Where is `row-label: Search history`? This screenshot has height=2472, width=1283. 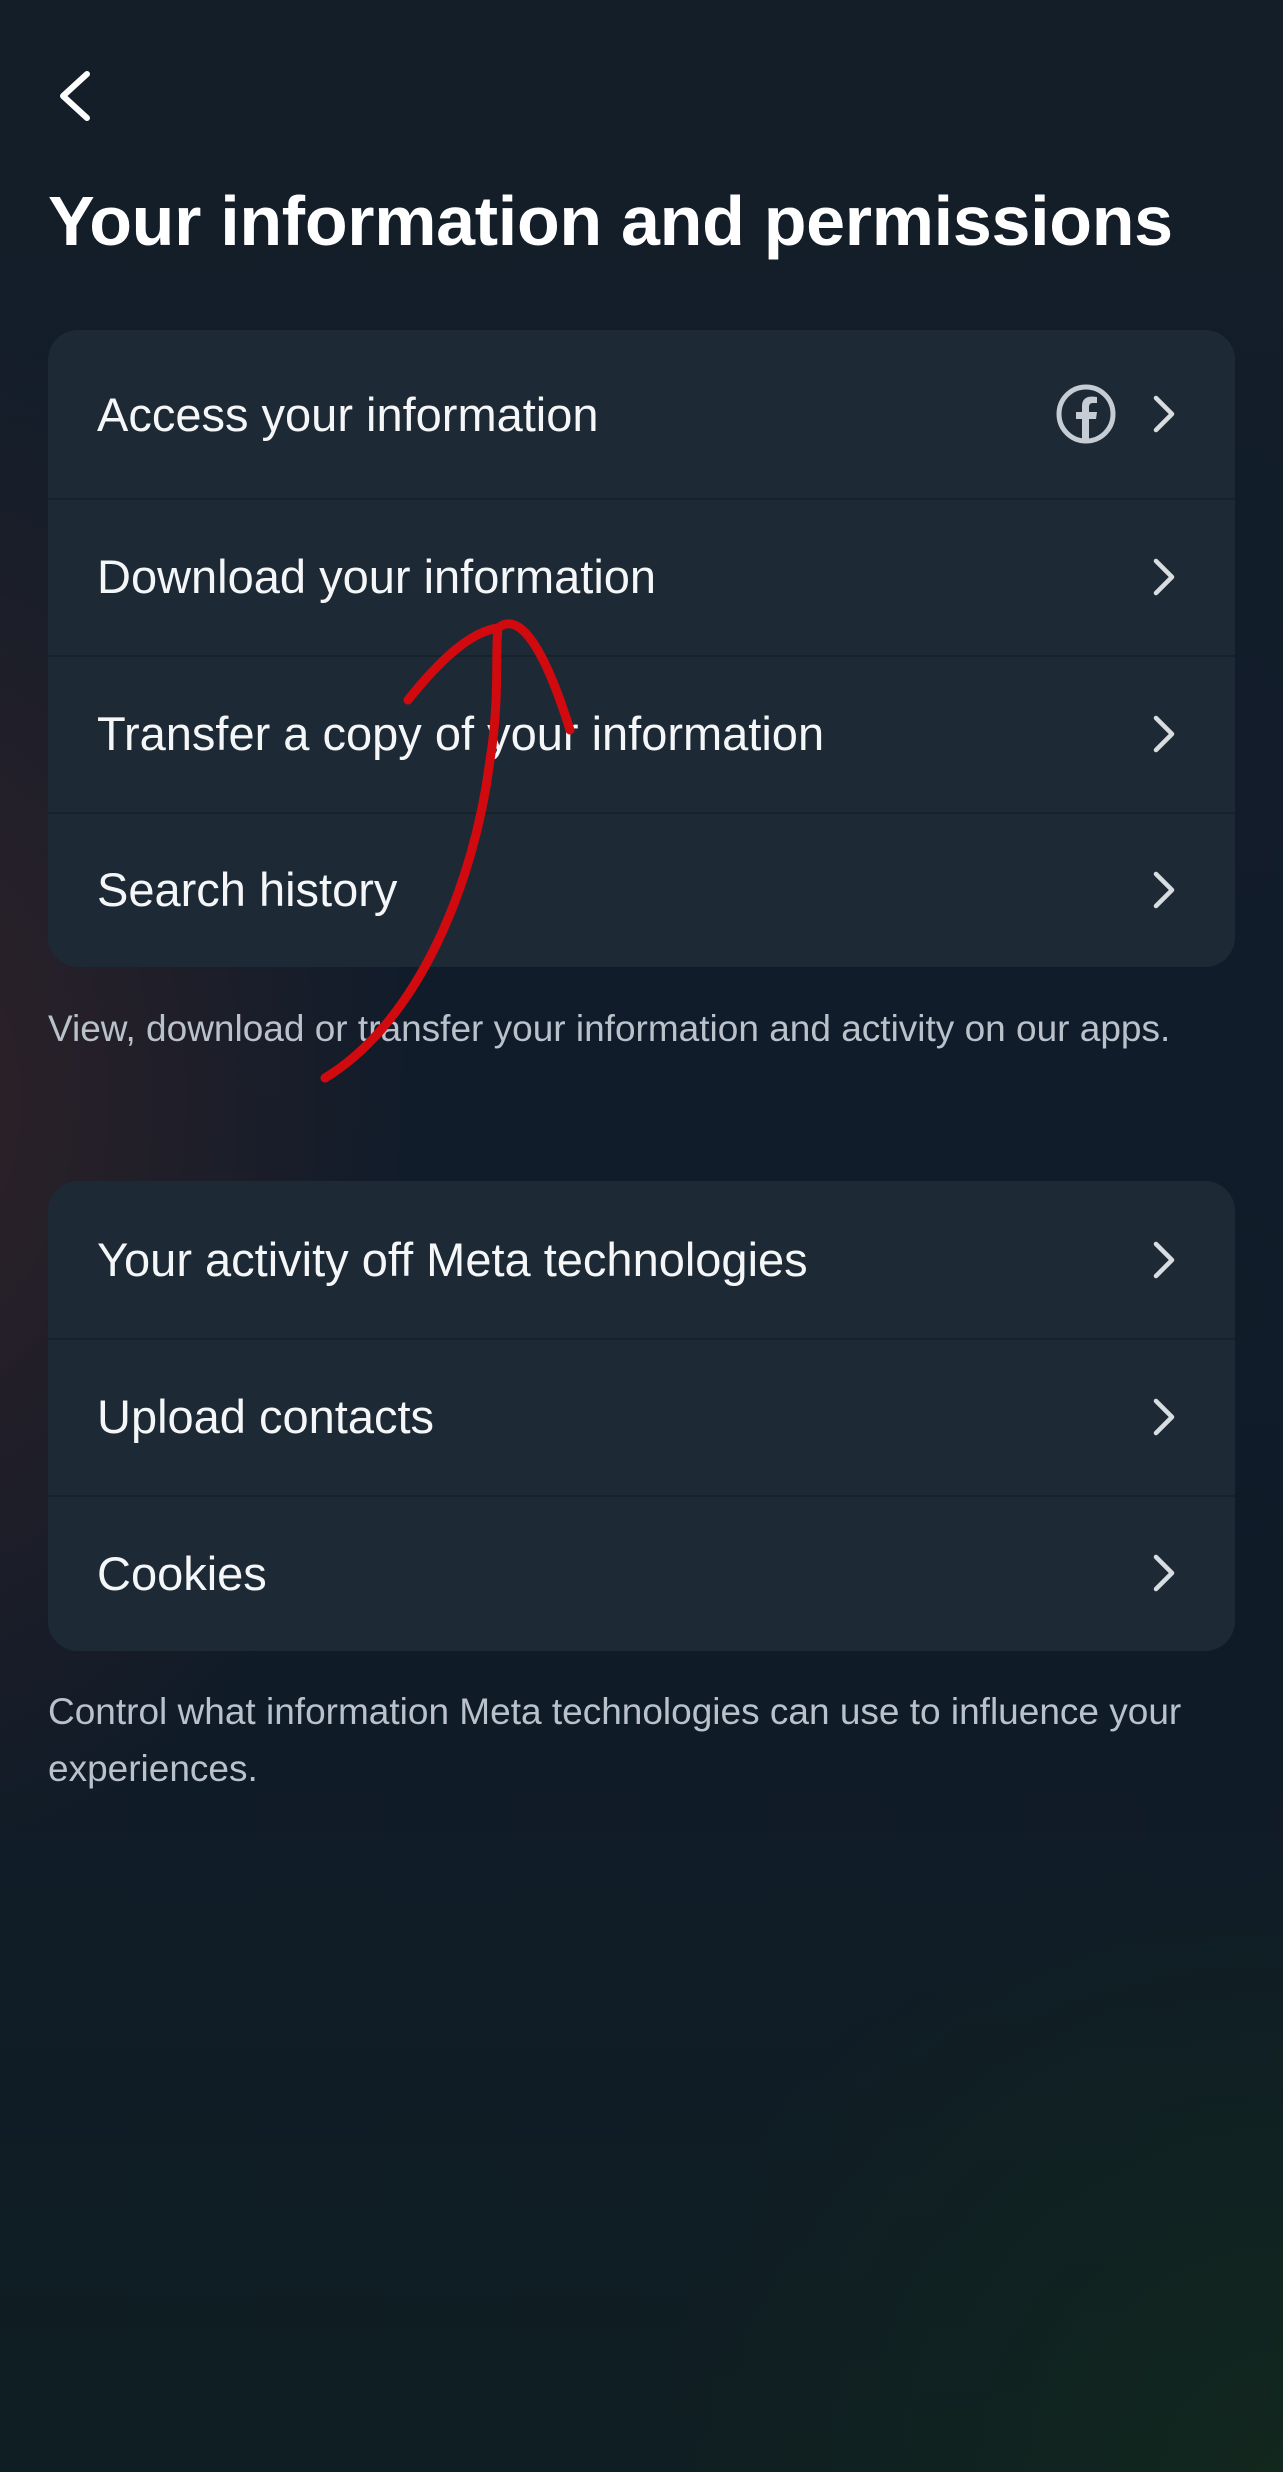 row-label: Search history is located at coordinates (247, 889).